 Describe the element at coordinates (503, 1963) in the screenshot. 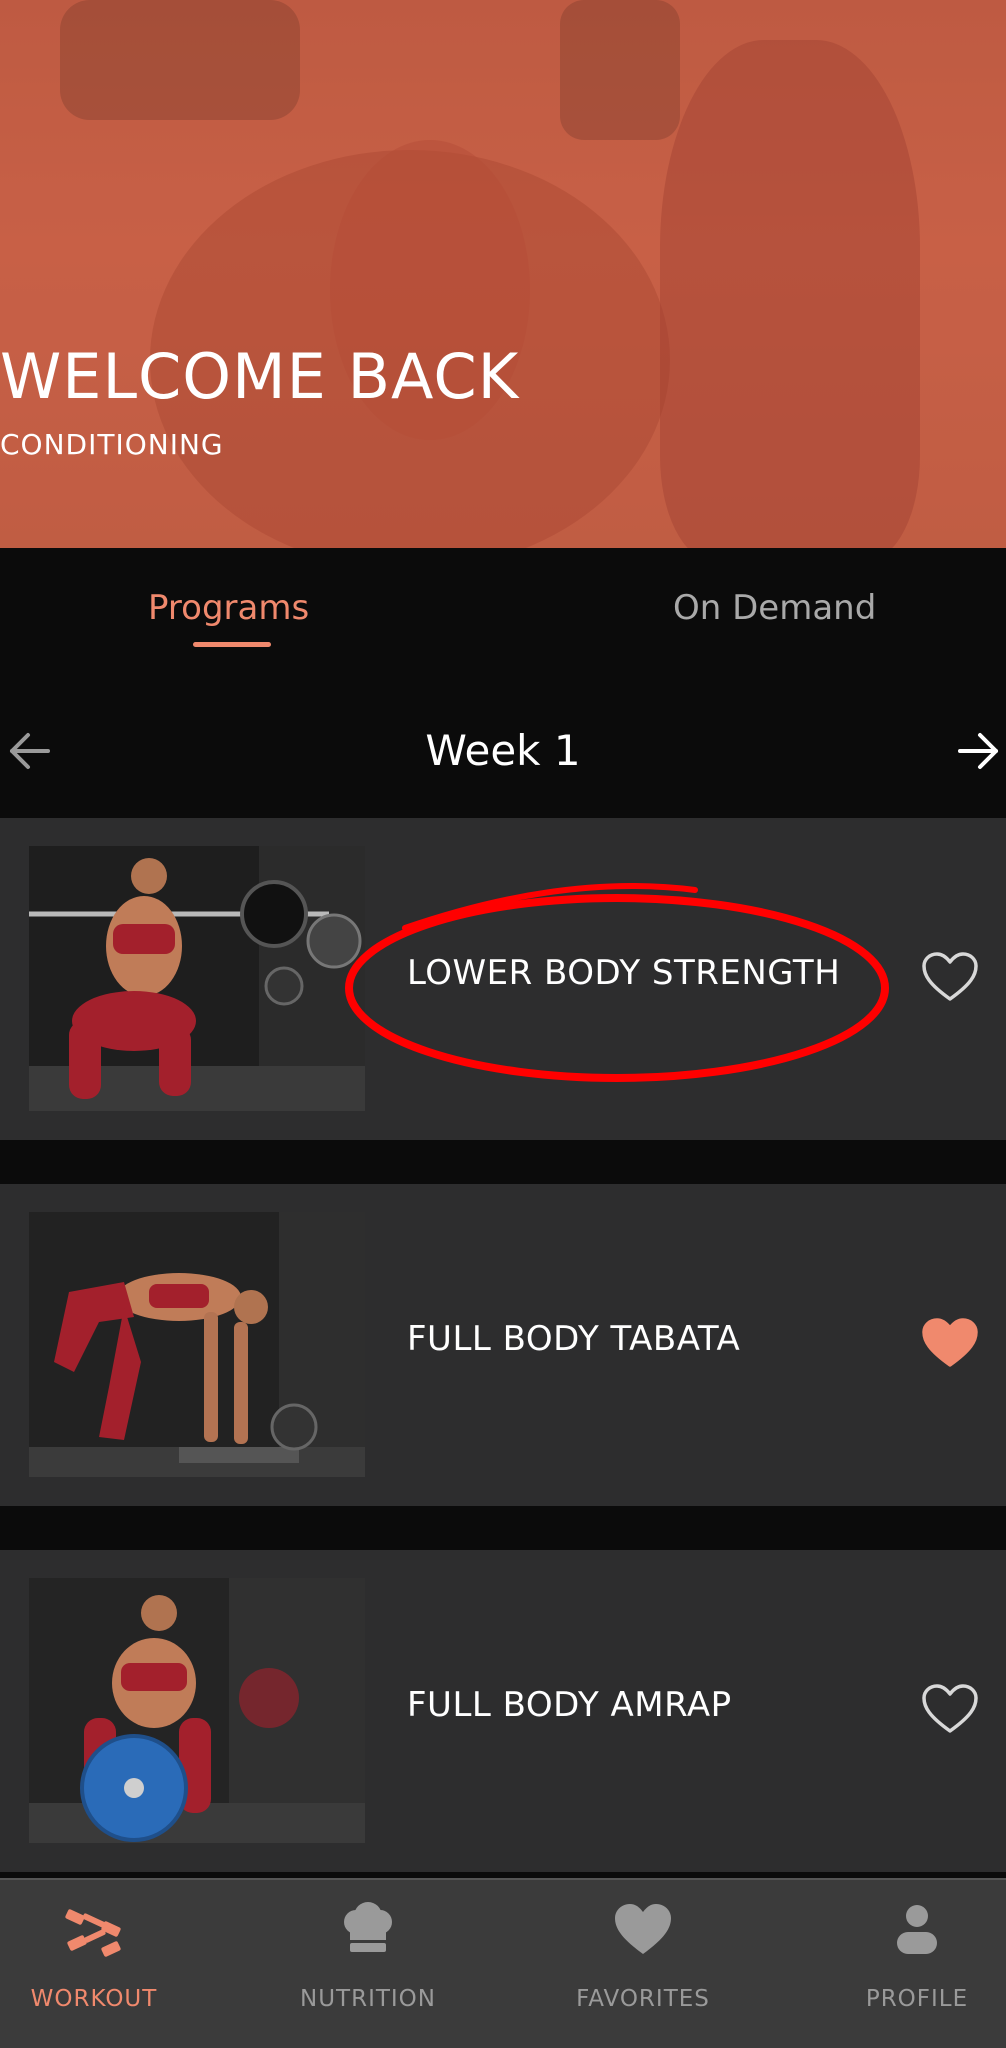

I see `bottom-navigation: WORKOUT NUTRITION FAVORITES PROFILE` at that location.